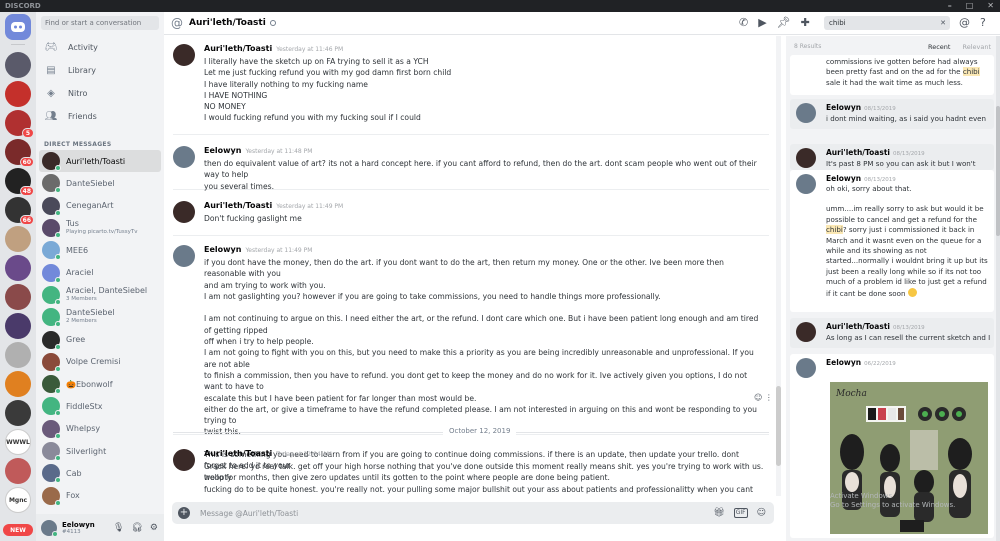  Describe the element at coordinates (990, 6) in the screenshot. I see `close-icon: ✕` at that location.